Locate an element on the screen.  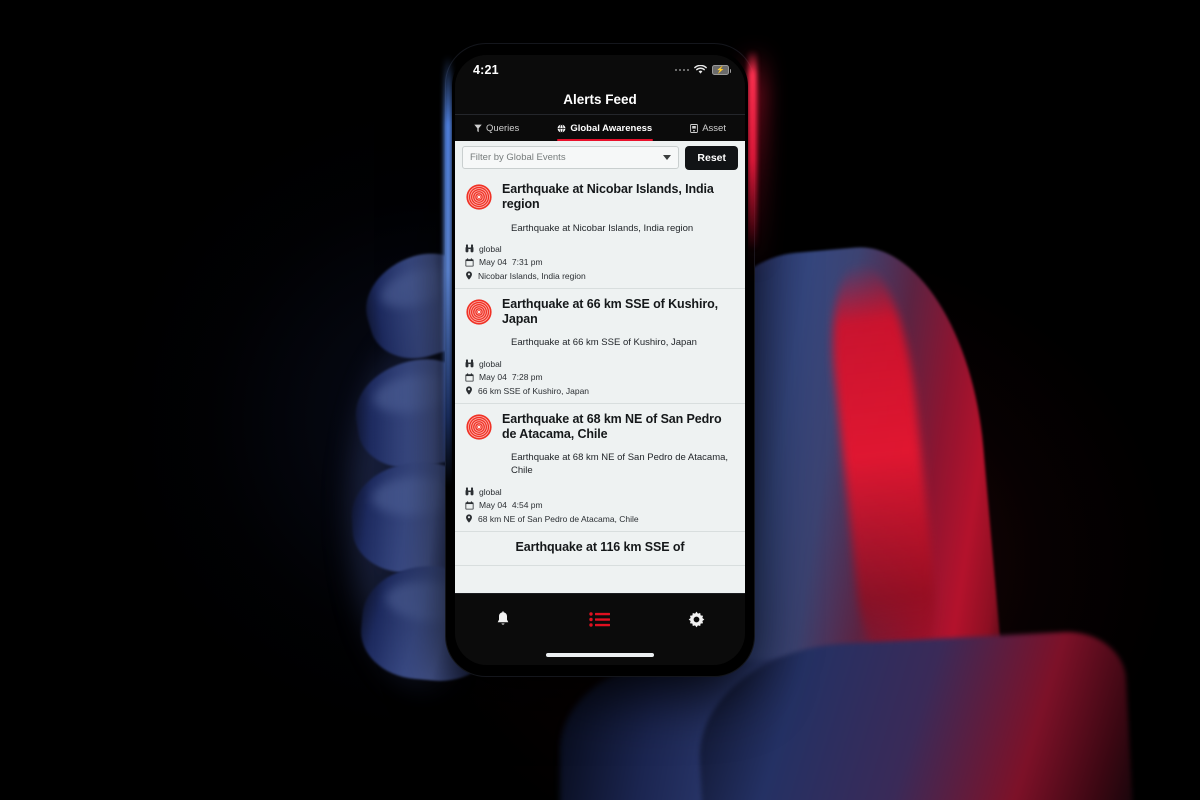
chevron-down-icon is located at coordinates (667, 157).